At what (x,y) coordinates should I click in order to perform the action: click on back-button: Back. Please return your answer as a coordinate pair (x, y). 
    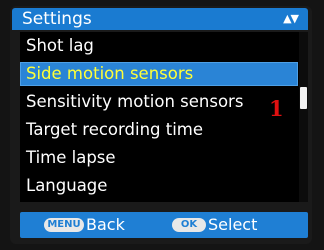
    Looking at the image, I should click on (105, 225).